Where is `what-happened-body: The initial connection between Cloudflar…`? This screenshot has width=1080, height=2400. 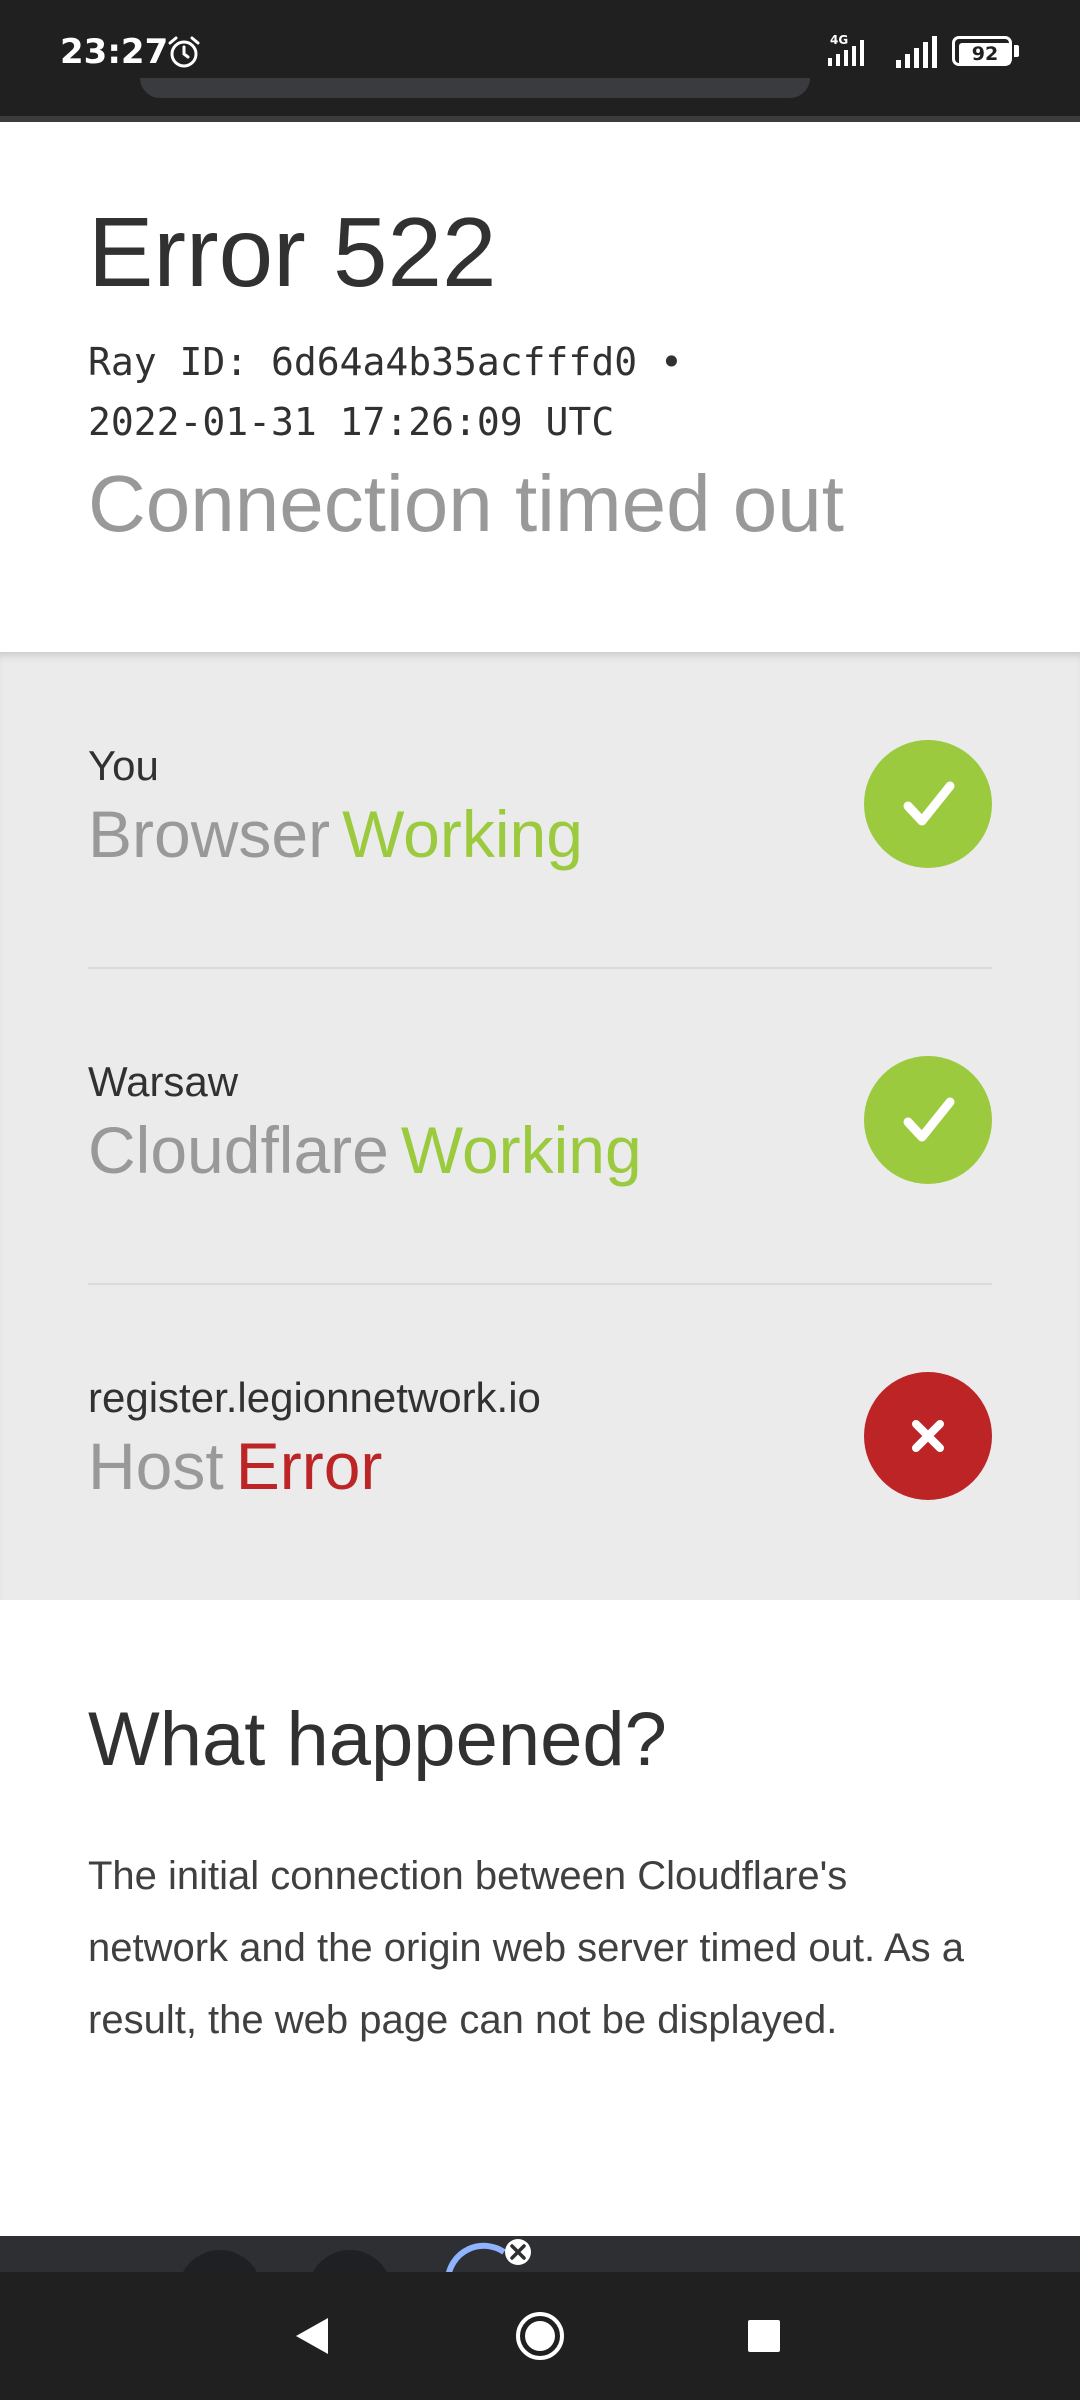
what-happened-body: The initial connection between Cloudflar… is located at coordinates (526, 1948).